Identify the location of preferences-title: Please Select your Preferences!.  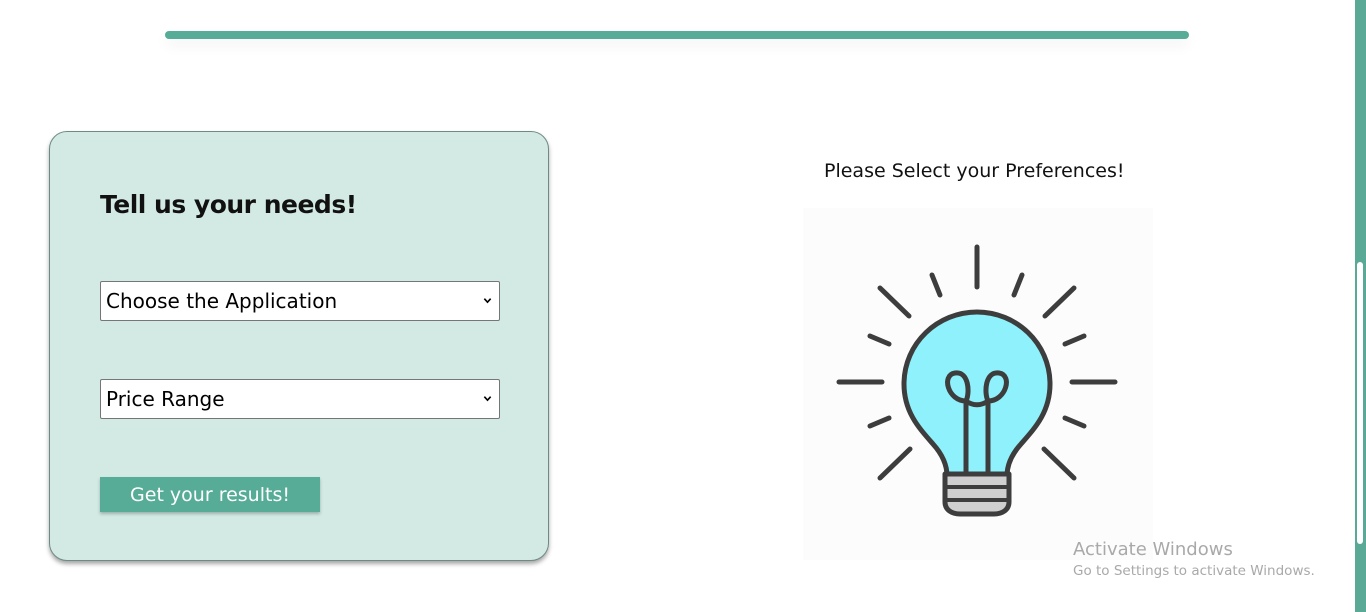
(974, 171).